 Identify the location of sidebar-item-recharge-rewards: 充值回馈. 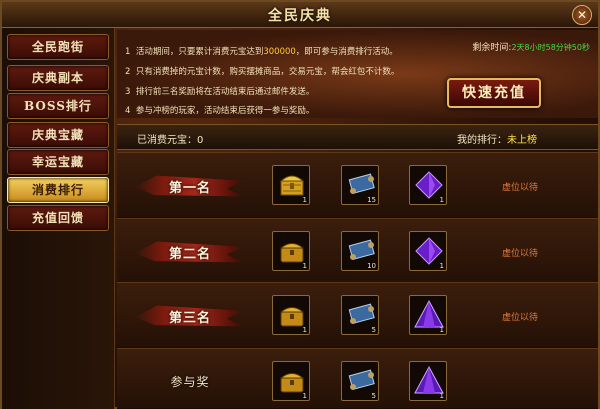
(58, 218).